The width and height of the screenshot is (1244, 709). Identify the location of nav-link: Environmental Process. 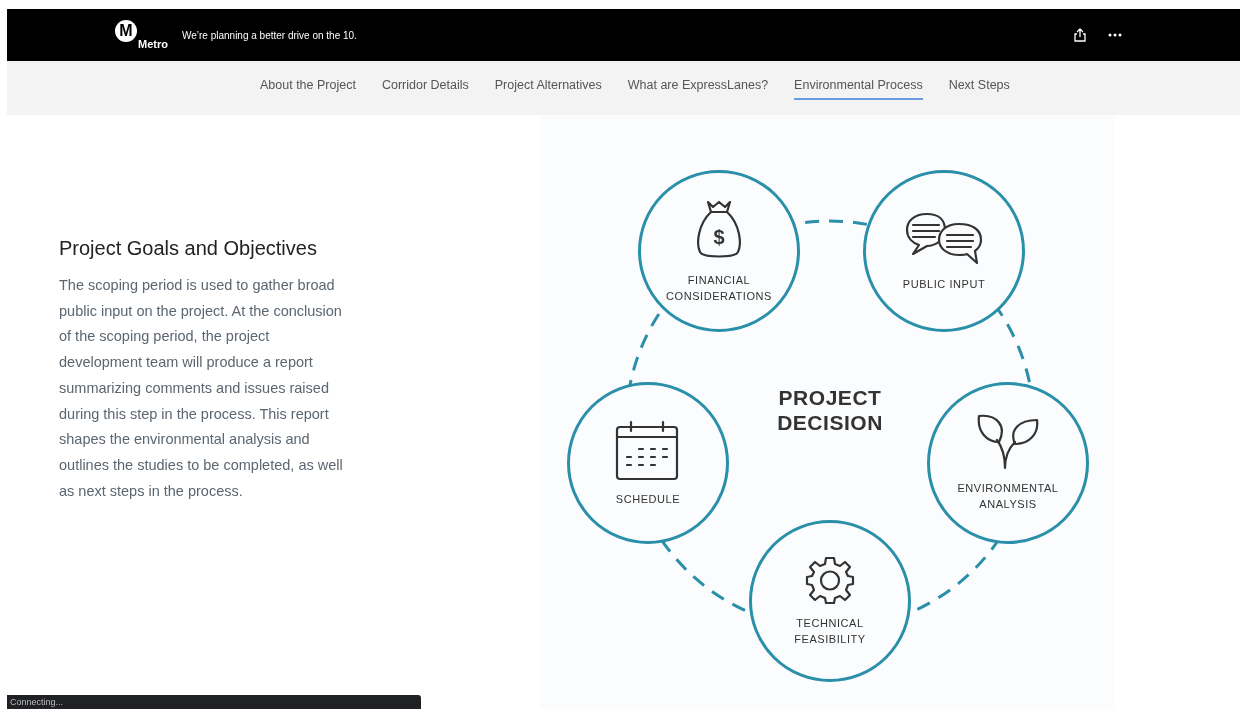
(858, 88).